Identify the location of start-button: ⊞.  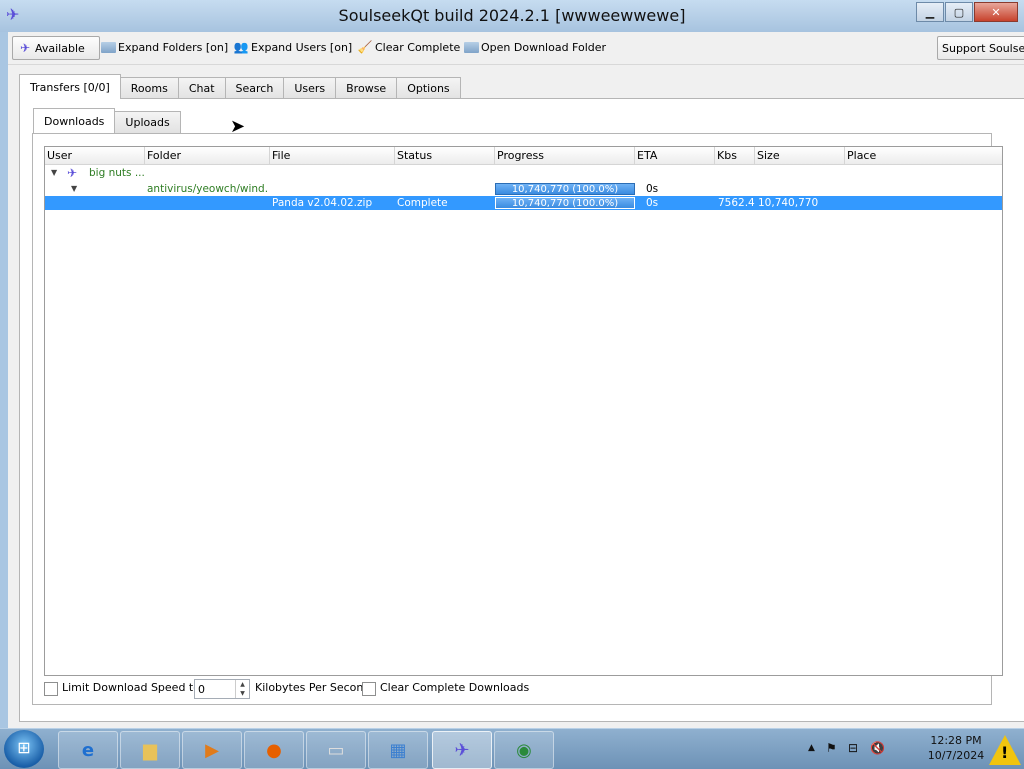
(24, 749).